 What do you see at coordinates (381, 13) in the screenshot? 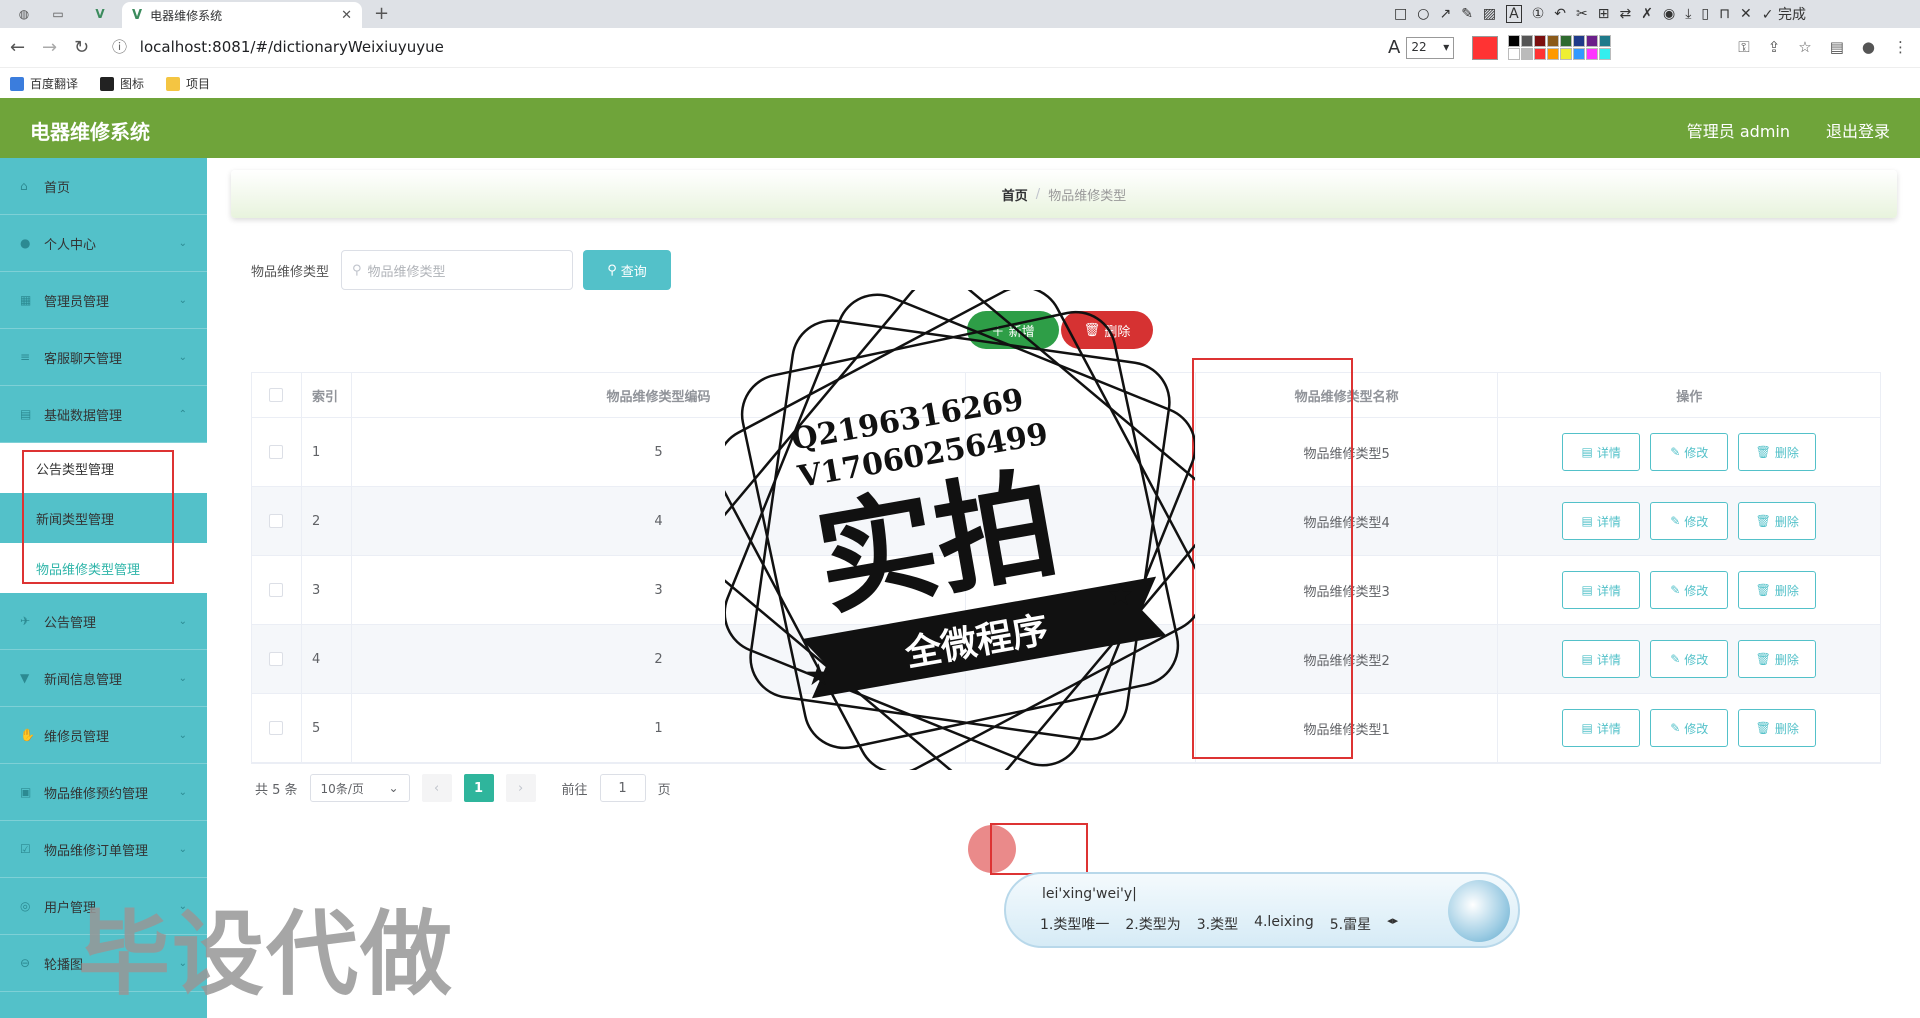
I see `new-tab-icon: +` at bounding box center [381, 13].